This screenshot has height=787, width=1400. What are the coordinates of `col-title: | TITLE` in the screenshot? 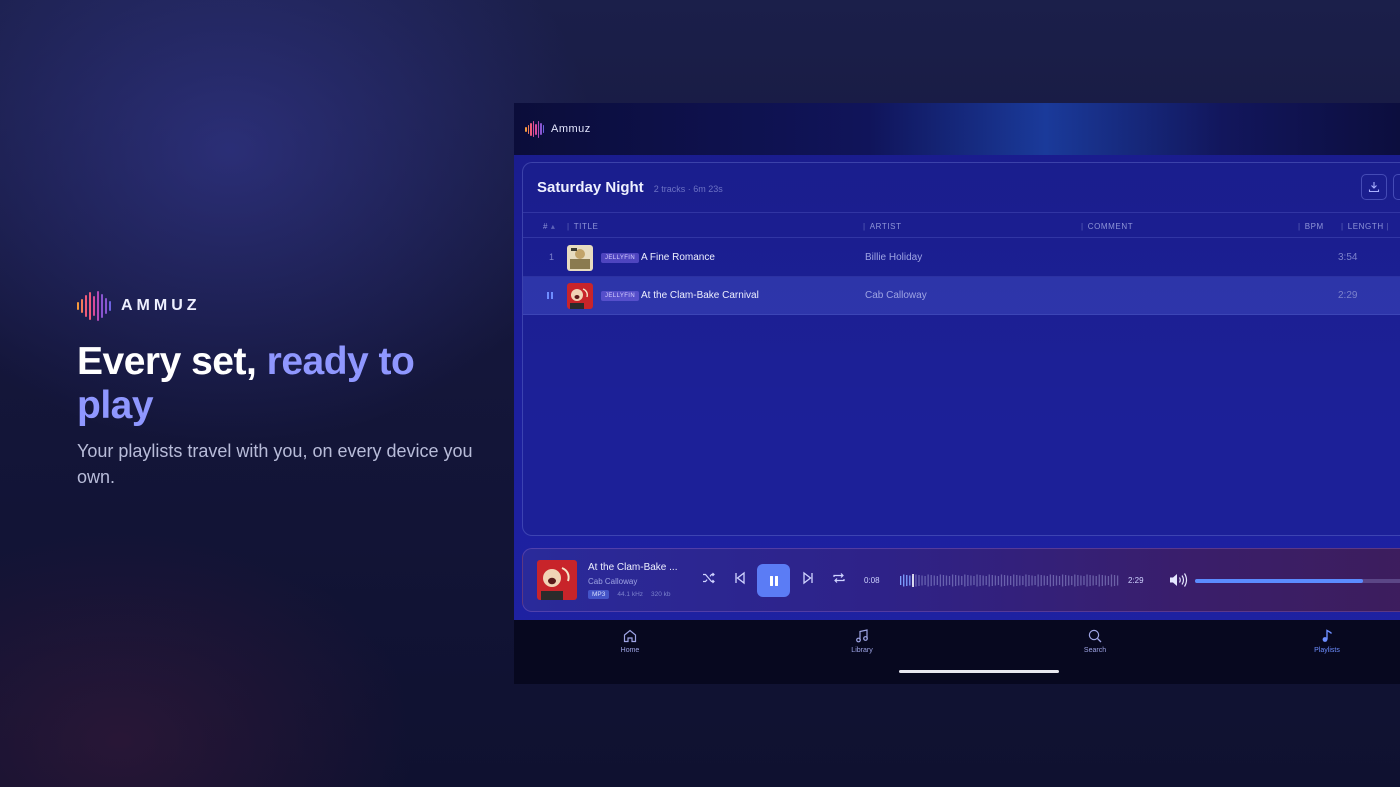 It's located at (582, 226).